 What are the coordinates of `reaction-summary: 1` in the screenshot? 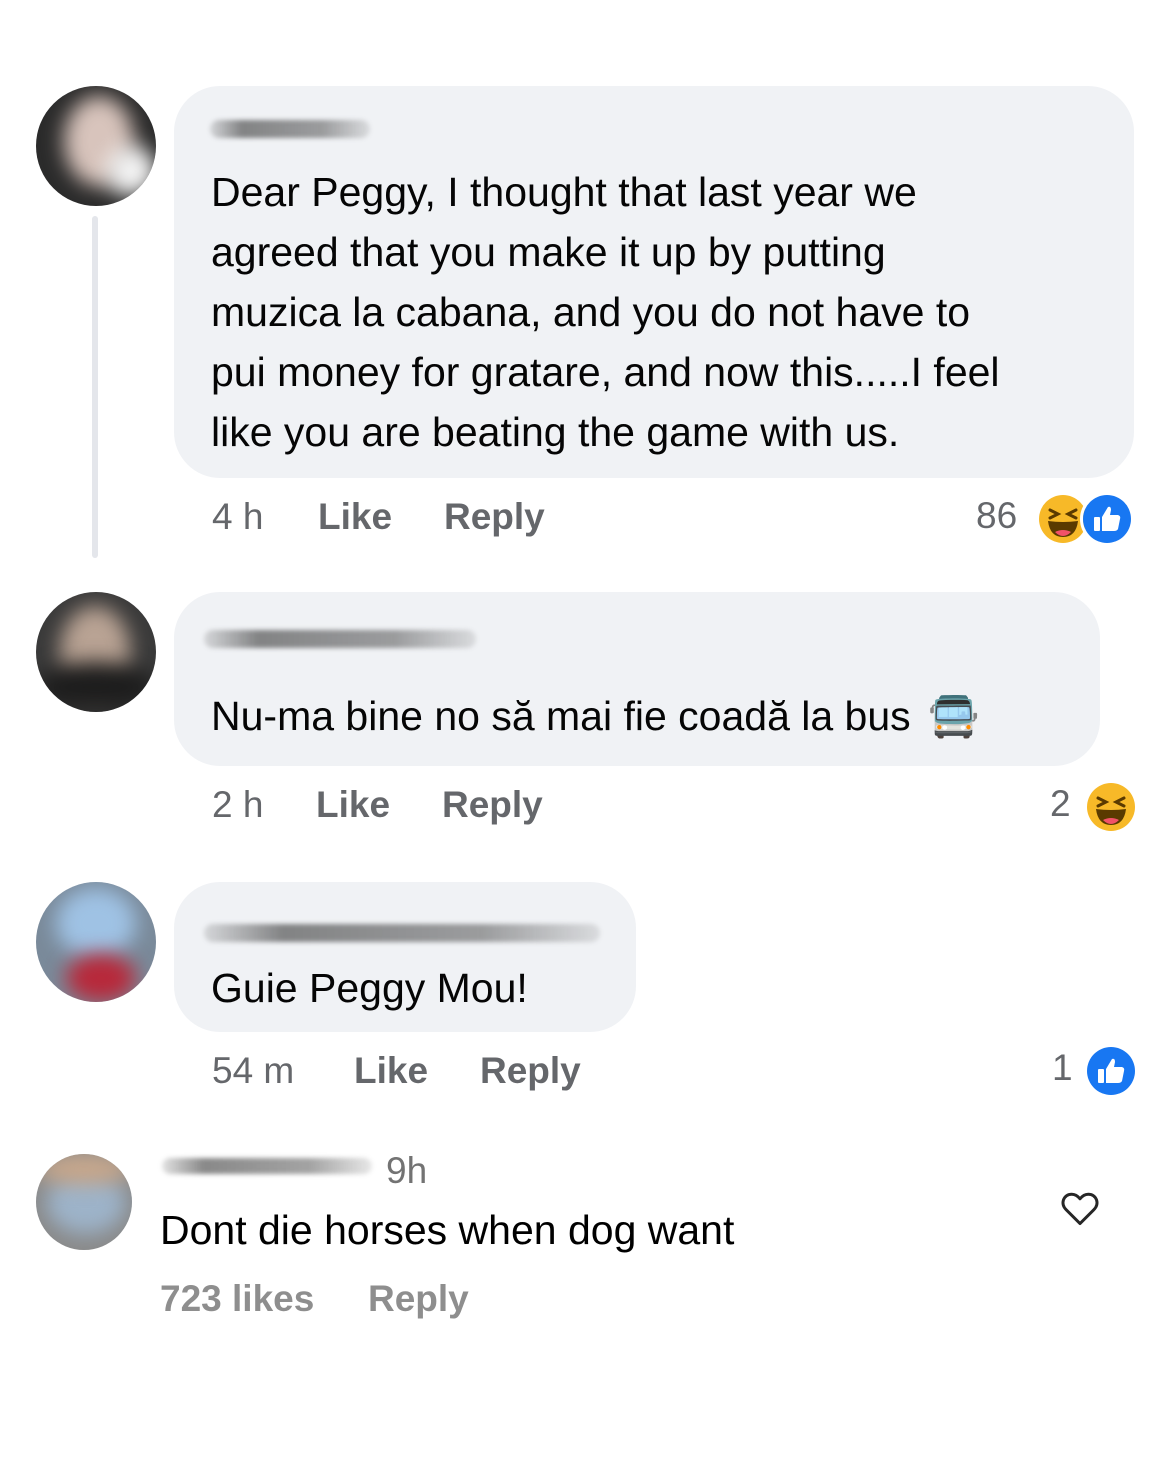 It's located at (1095, 1069).